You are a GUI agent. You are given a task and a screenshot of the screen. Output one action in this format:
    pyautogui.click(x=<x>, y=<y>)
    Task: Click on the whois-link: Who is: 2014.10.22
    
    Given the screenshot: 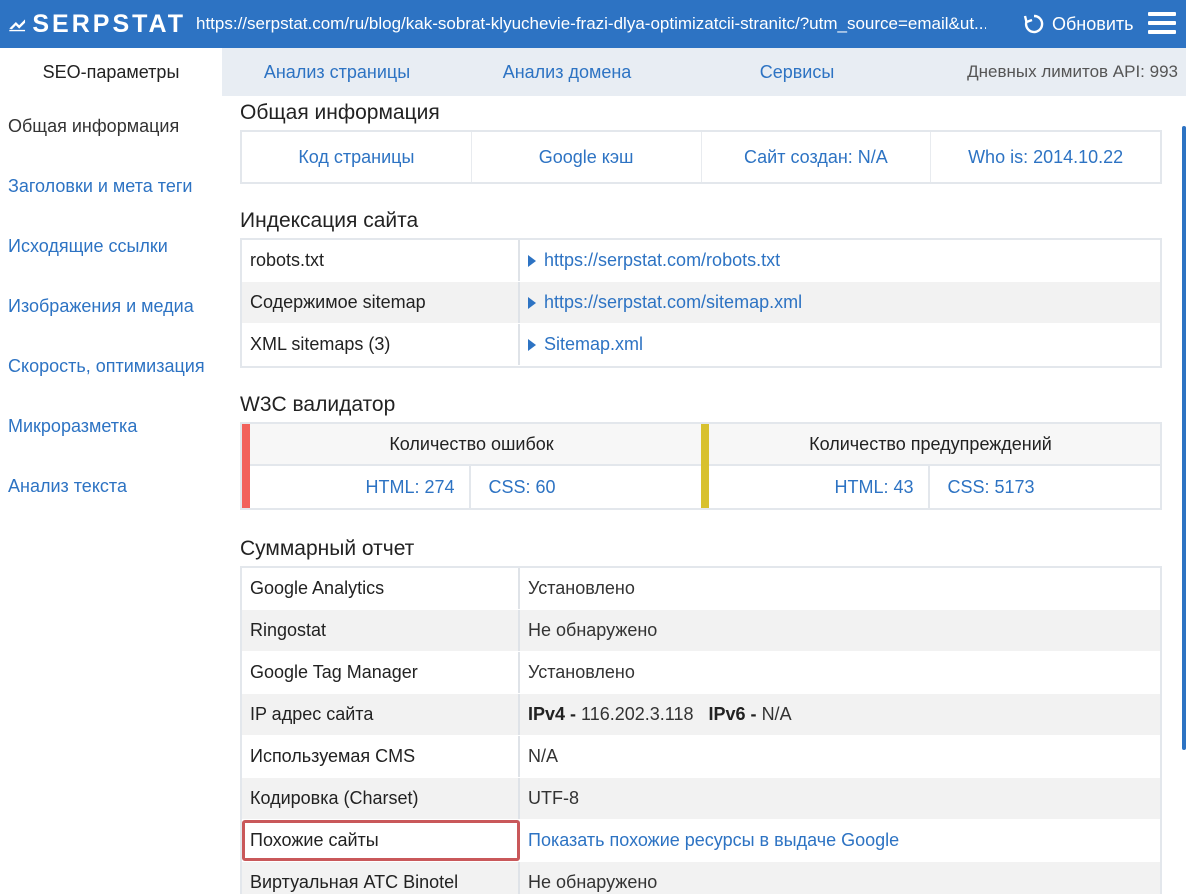 What is the action you would take?
    pyautogui.click(x=1045, y=157)
    